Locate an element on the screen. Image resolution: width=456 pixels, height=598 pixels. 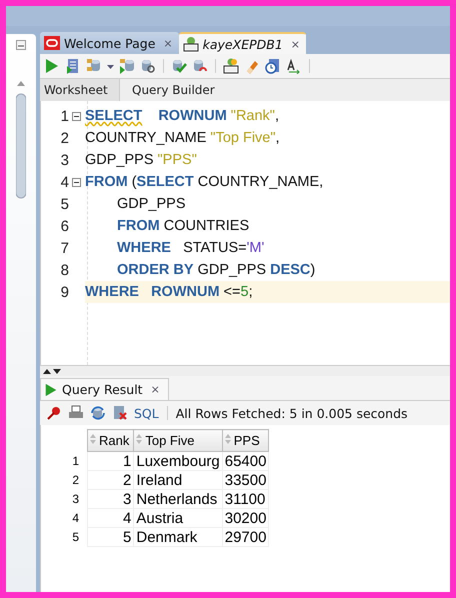
cancel-icon is located at coordinates (120, 413).